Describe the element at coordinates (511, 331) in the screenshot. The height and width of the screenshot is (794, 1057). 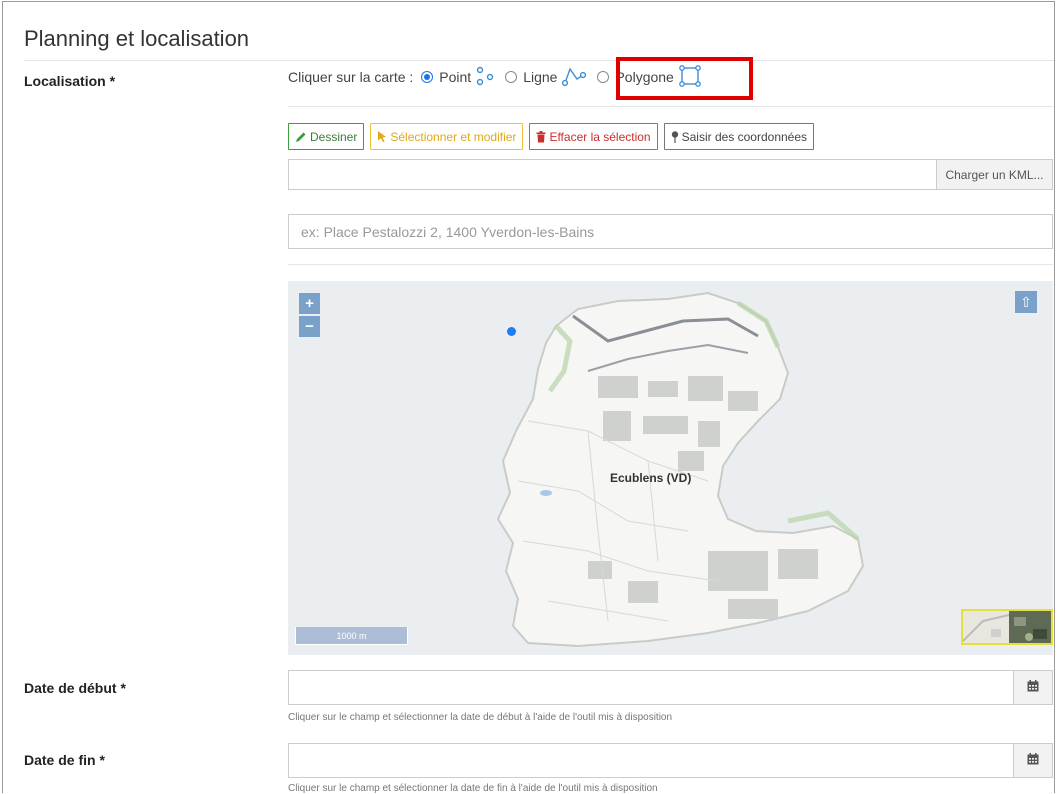
I see `map-point-marker` at that location.